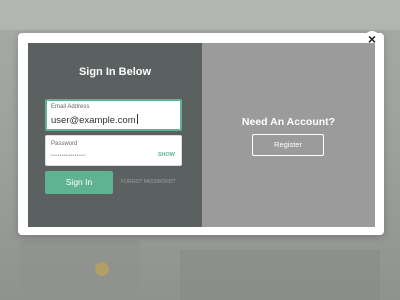 This screenshot has height=300, width=400. Describe the element at coordinates (115, 72) in the screenshot. I see `sign-in-title: Sign In Below` at that location.